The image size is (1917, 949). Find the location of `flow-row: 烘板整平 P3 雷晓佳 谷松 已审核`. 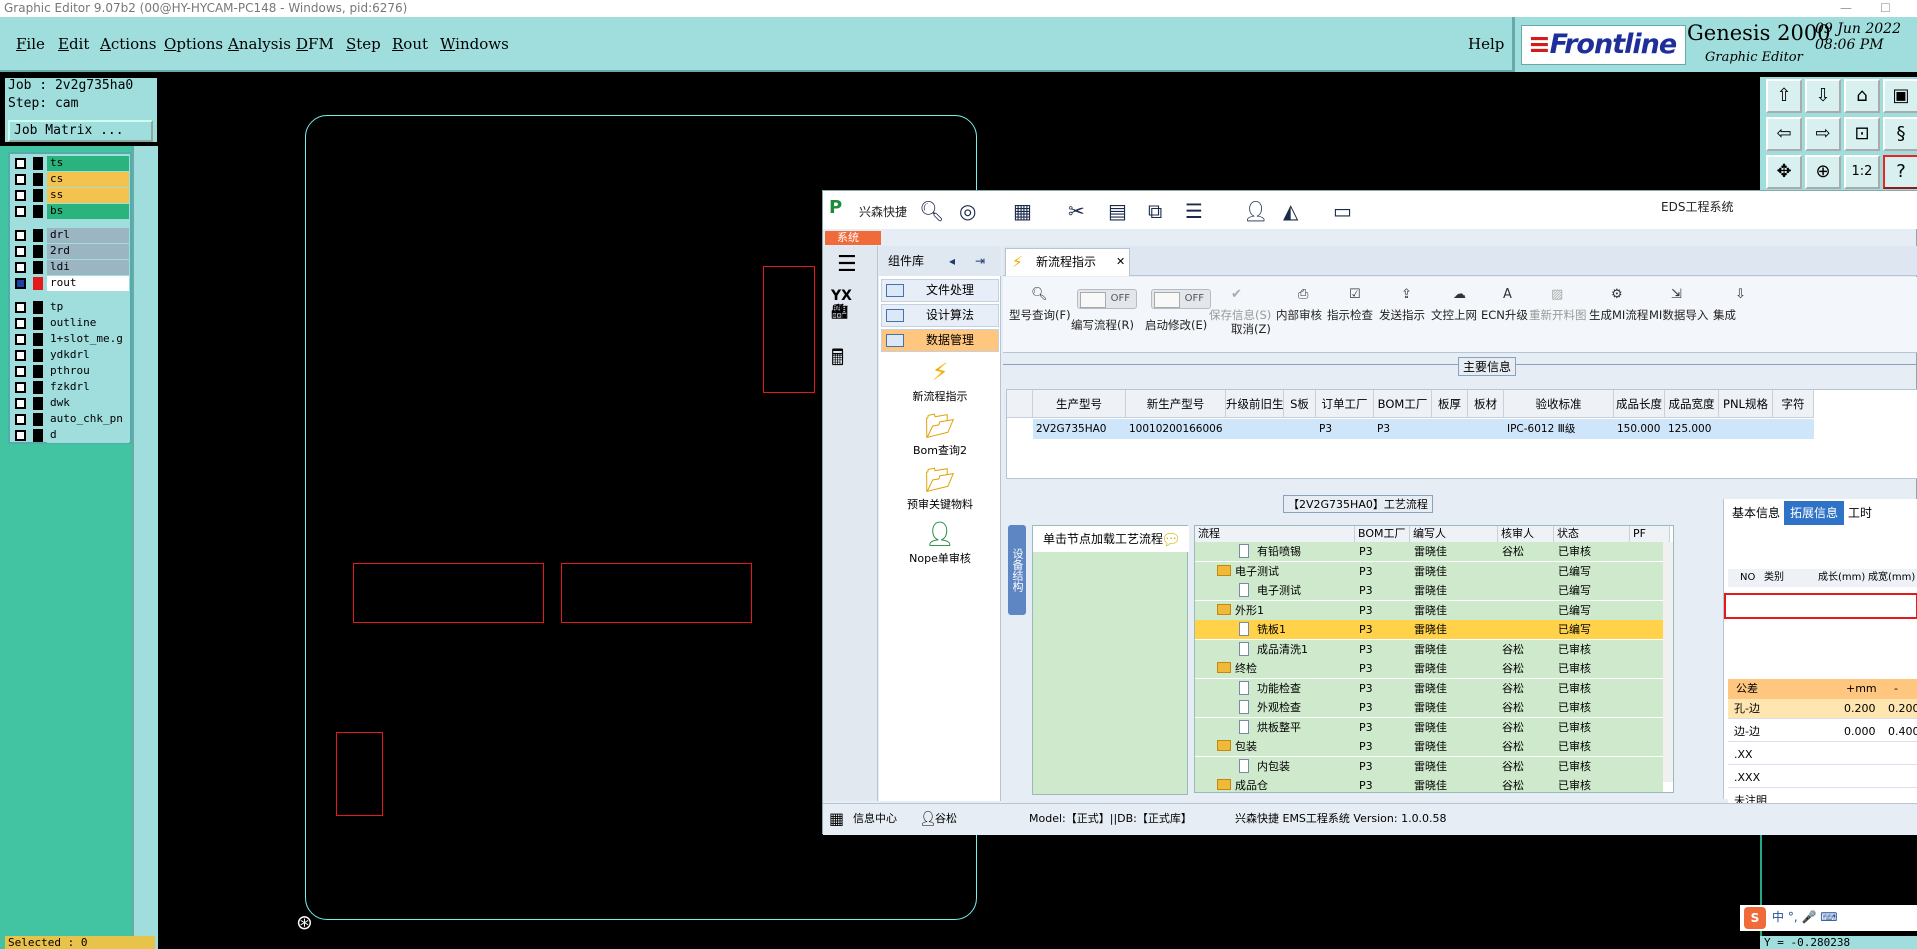

flow-row: 烘板整平 P3 雷晓佳 谷松 已审核 is located at coordinates (1429, 727).